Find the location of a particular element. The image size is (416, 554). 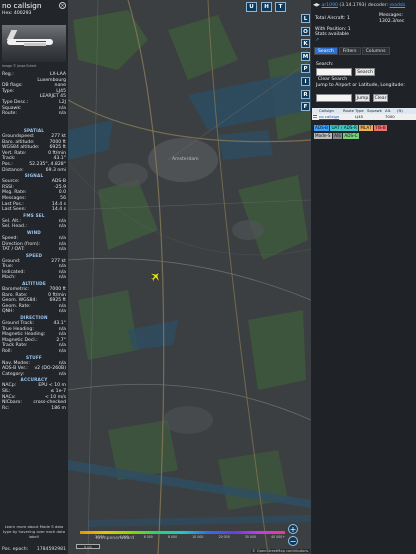

pos-epoch: Pos. epoch: 1784592981 is located at coordinates (34, 549).